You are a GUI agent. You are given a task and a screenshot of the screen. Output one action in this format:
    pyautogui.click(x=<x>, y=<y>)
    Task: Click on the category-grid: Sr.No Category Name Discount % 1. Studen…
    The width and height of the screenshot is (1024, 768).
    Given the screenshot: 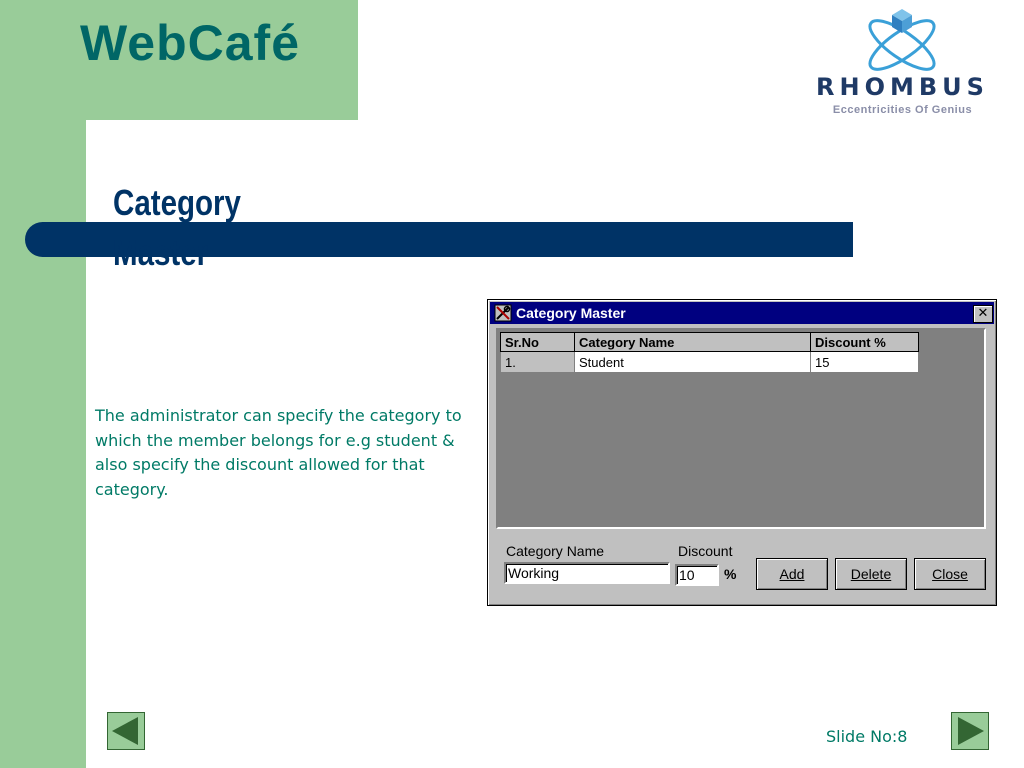 What is the action you would take?
    pyautogui.click(x=741, y=428)
    